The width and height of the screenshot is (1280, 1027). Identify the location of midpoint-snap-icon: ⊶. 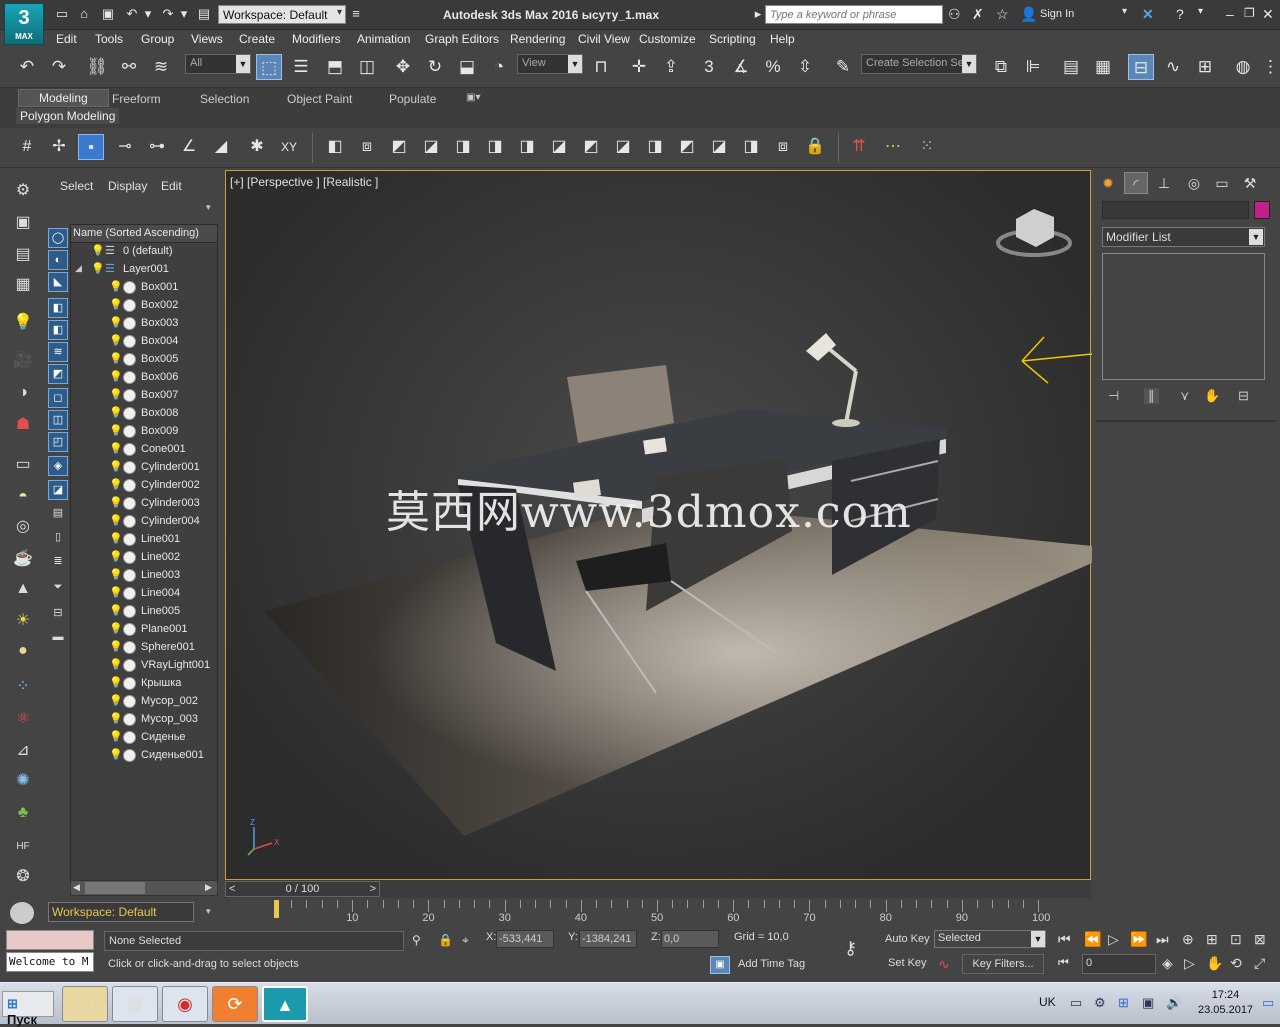
(157, 147).